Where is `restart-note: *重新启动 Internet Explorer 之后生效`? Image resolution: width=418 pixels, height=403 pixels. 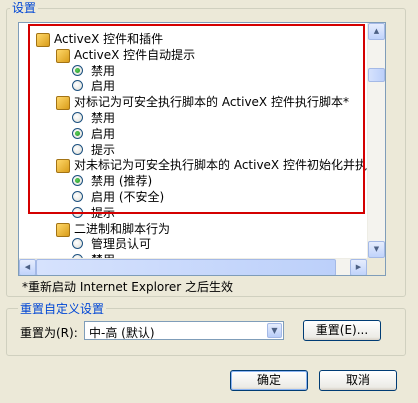
restart-note: *重新启动 Internet Explorer 之后生效 is located at coordinates (128, 287).